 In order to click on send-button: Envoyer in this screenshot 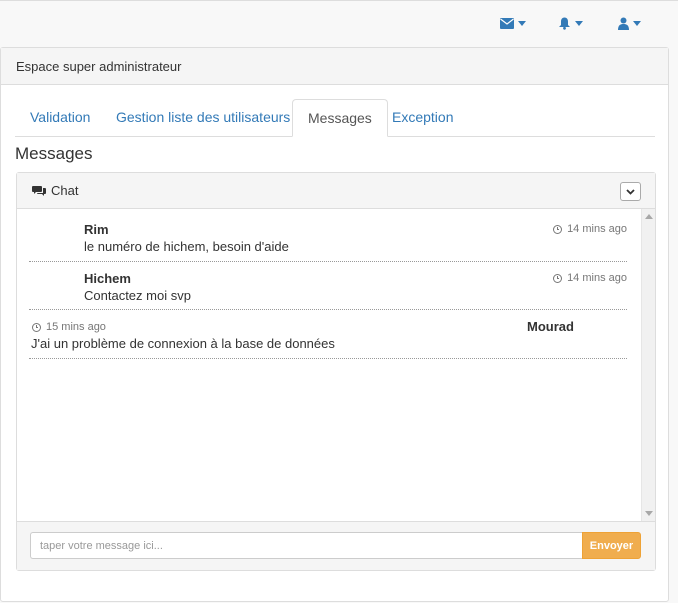, I will do `click(611, 545)`.